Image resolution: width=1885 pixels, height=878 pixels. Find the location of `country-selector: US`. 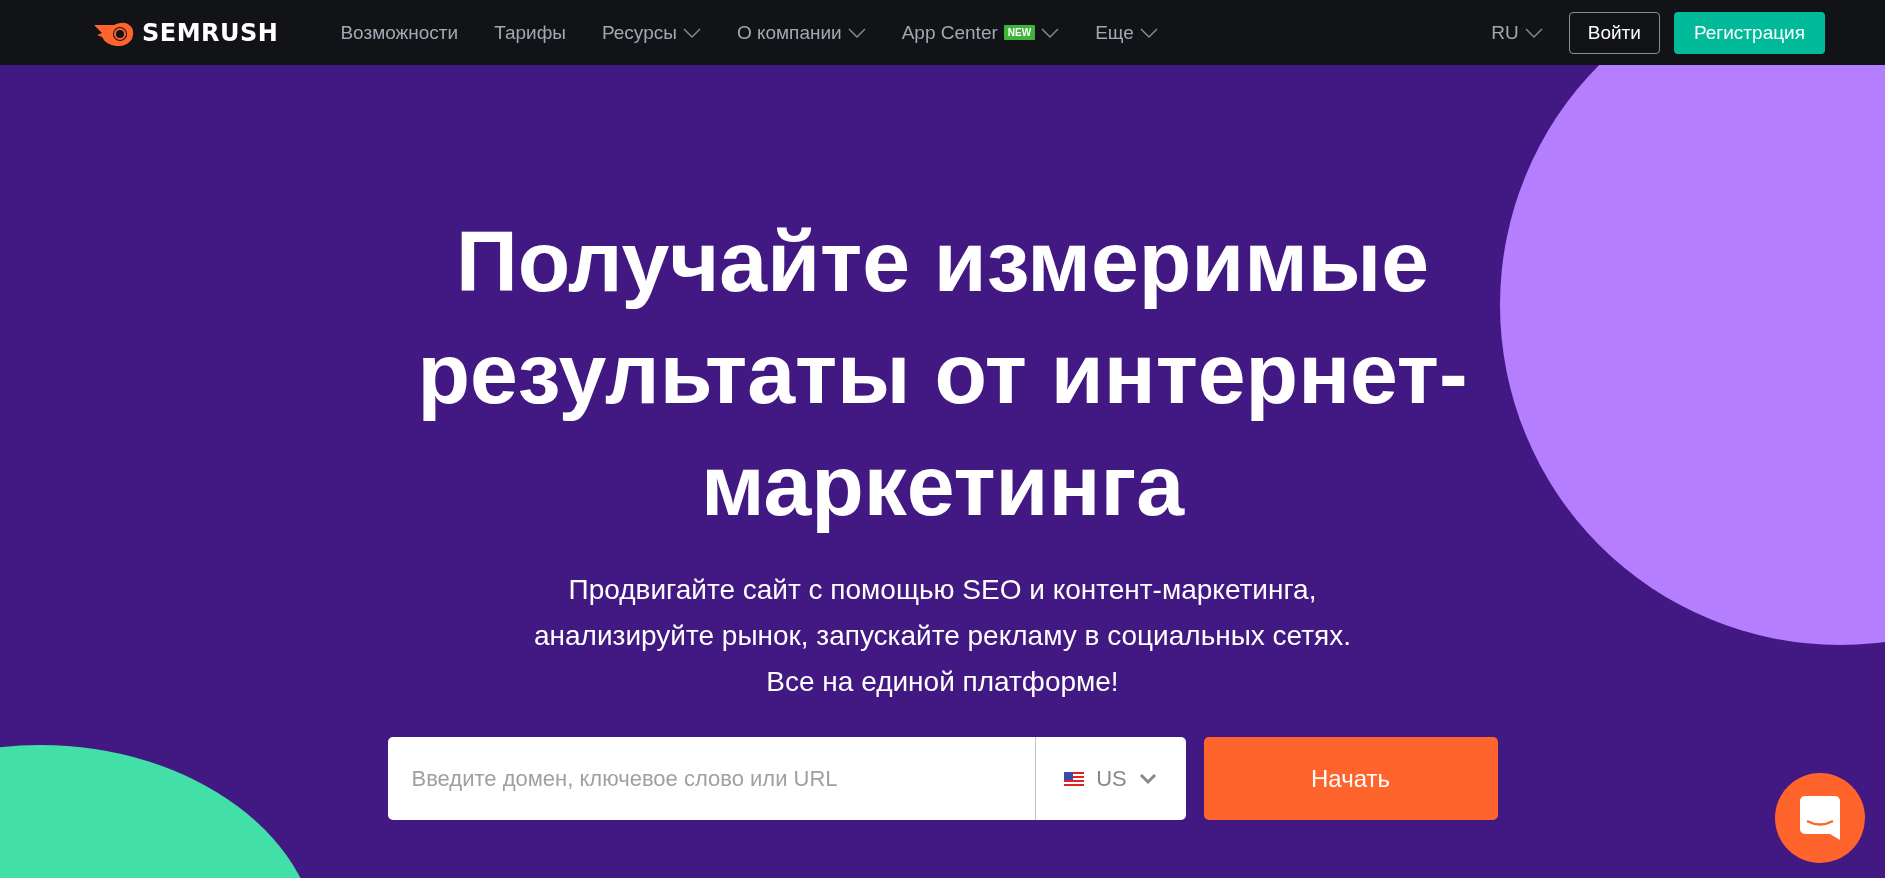

country-selector: US is located at coordinates (1110, 778).